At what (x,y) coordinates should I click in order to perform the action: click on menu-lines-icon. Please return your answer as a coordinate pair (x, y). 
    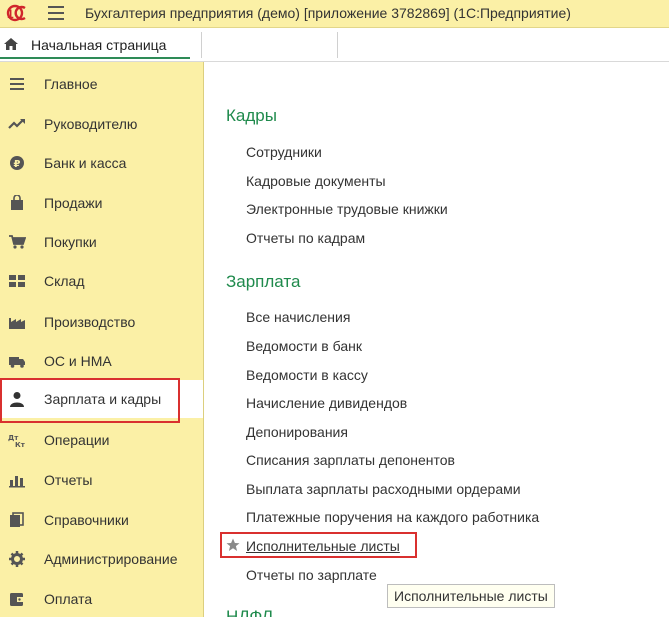
    Looking at the image, I should click on (17, 84).